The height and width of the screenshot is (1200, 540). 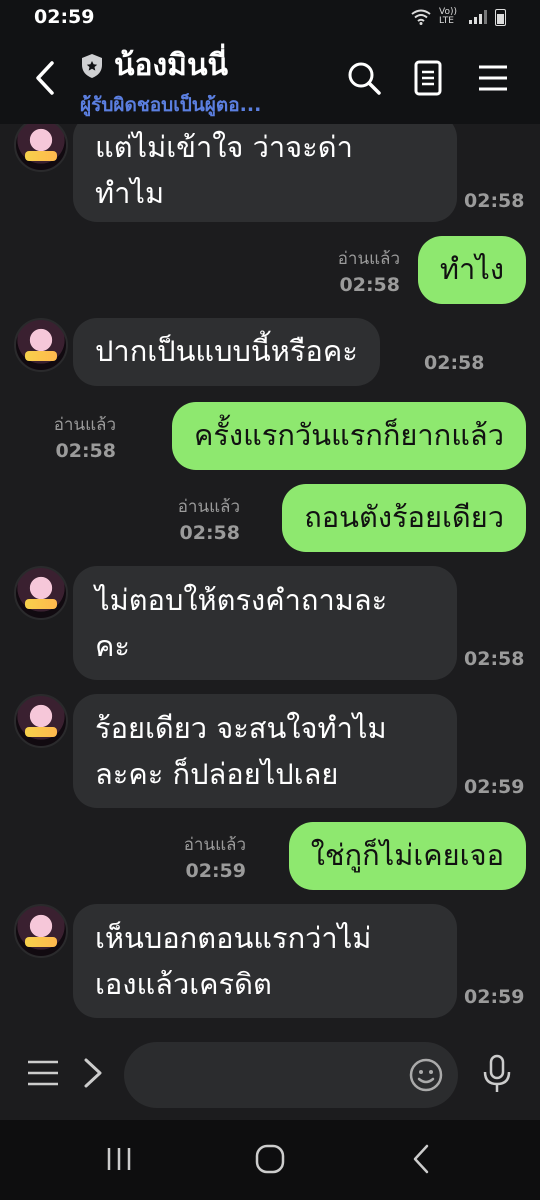 I want to click on back-nav-icon, so click(x=421, y=1159).